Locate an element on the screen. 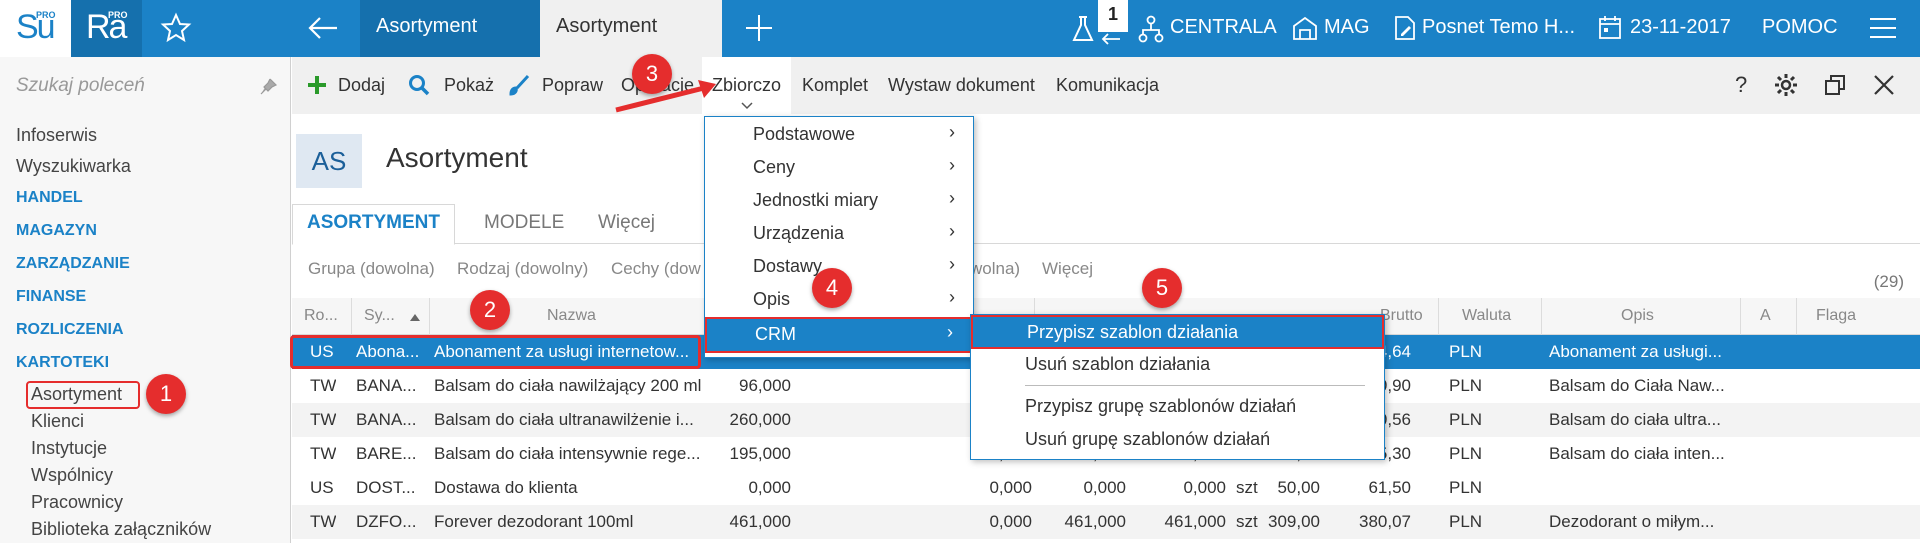 This screenshot has width=1920, height=543. cell-disposable: 0,000 is located at coordinates (1204, 487).